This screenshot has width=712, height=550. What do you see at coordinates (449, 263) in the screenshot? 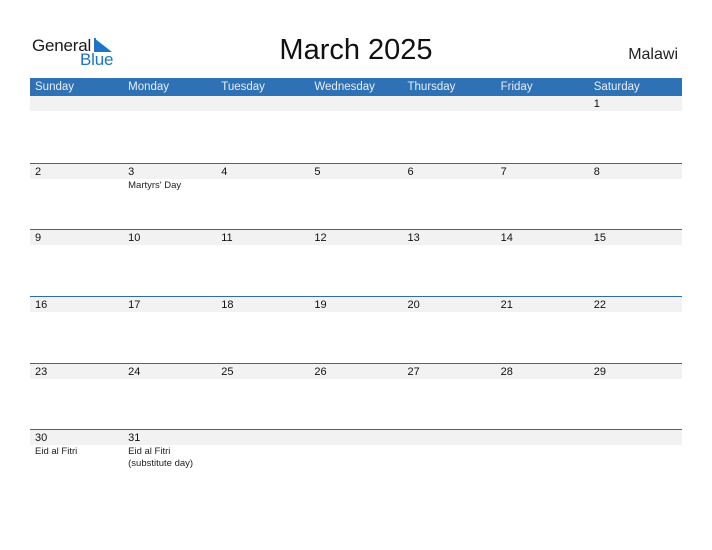
I see `day-cell: 13` at bounding box center [449, 263].